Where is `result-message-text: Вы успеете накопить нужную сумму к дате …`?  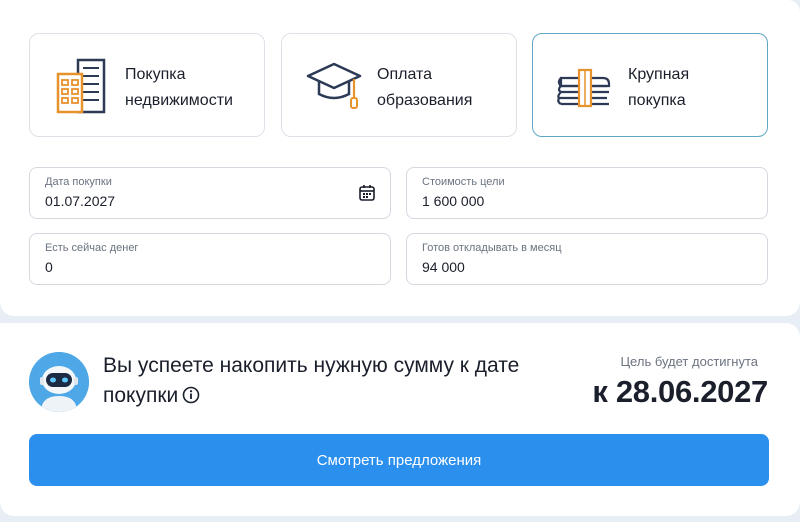
result-message-text: Вы успеете накопить нужную сумму к дате … is located at coordinates (311, 380).